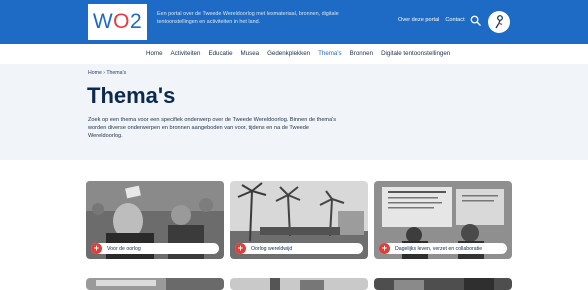 This screenshot has width=588, height=290. I want to click on user-avatar, so click(499, 22).